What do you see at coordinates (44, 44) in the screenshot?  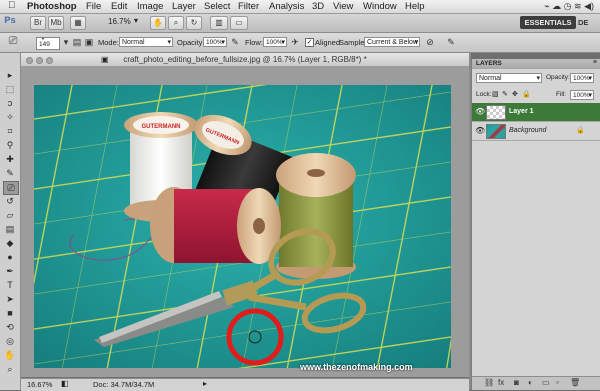 I see `brush-size-value: 149` at bounding box center [44, 44].